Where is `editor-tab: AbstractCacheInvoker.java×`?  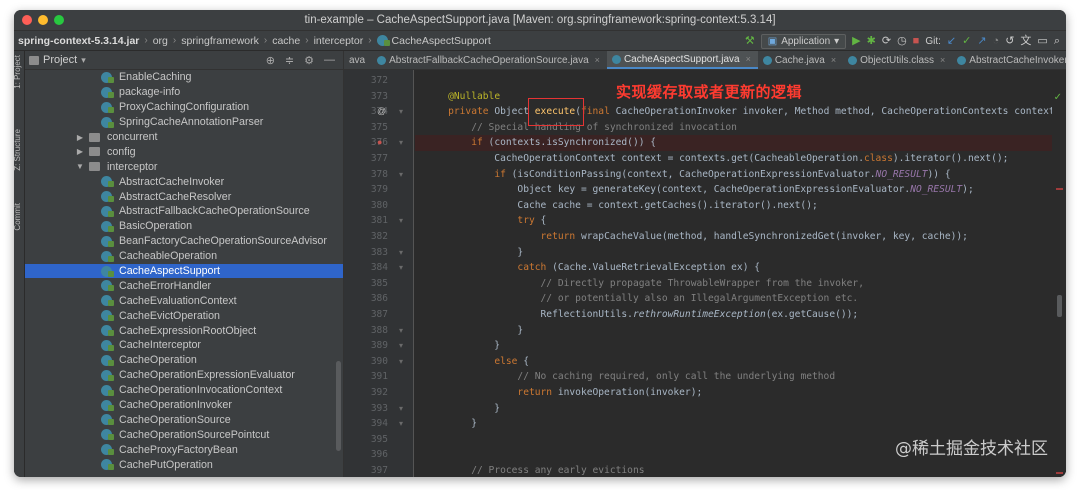 editor-tab: AbstractCacheInvoker.java× is located at coordinates (1009, 60).